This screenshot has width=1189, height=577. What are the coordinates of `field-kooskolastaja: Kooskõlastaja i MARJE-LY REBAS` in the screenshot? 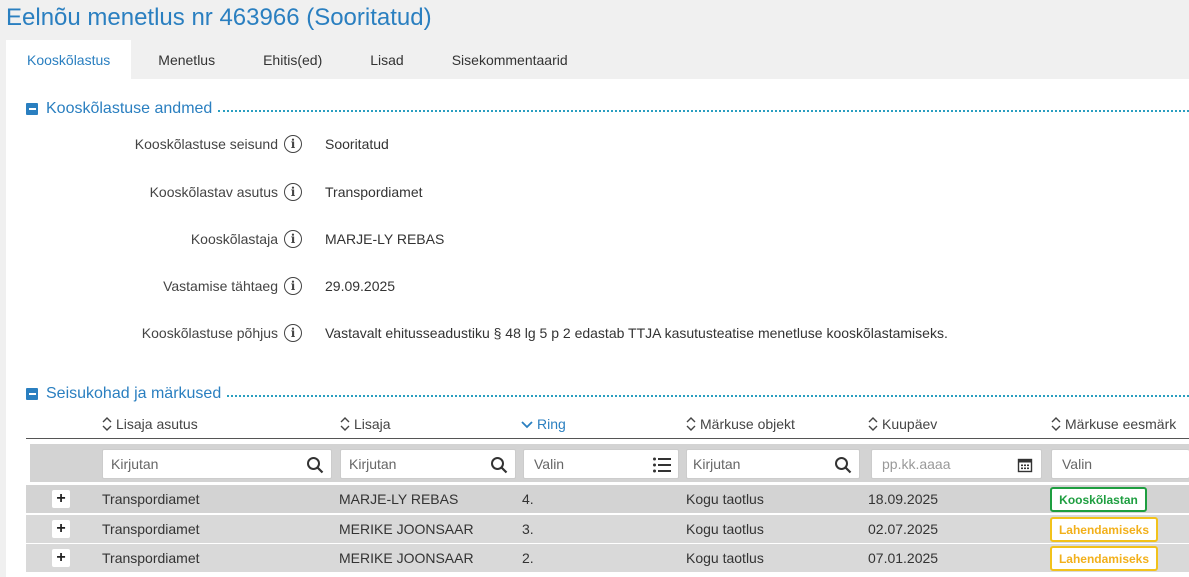 It's located at (597, 239).